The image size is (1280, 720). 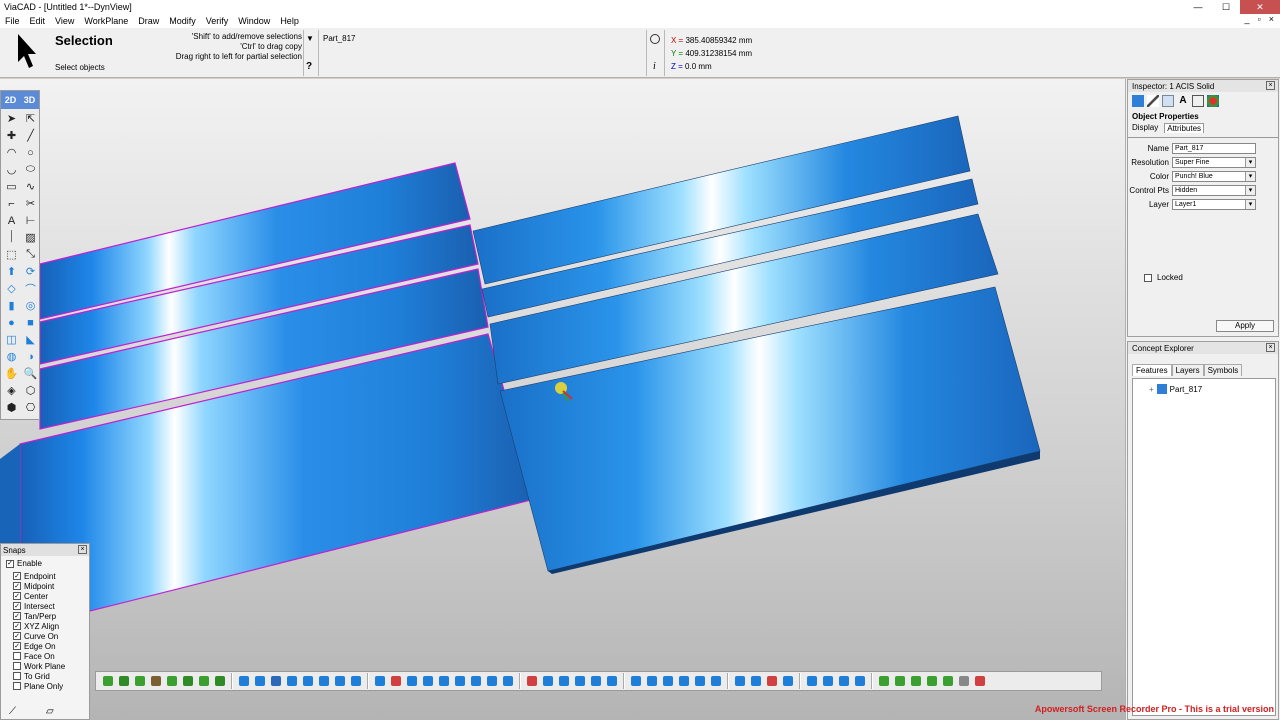 I want to click on doc-restore-button: ▫, so click(x=1259, y=19).